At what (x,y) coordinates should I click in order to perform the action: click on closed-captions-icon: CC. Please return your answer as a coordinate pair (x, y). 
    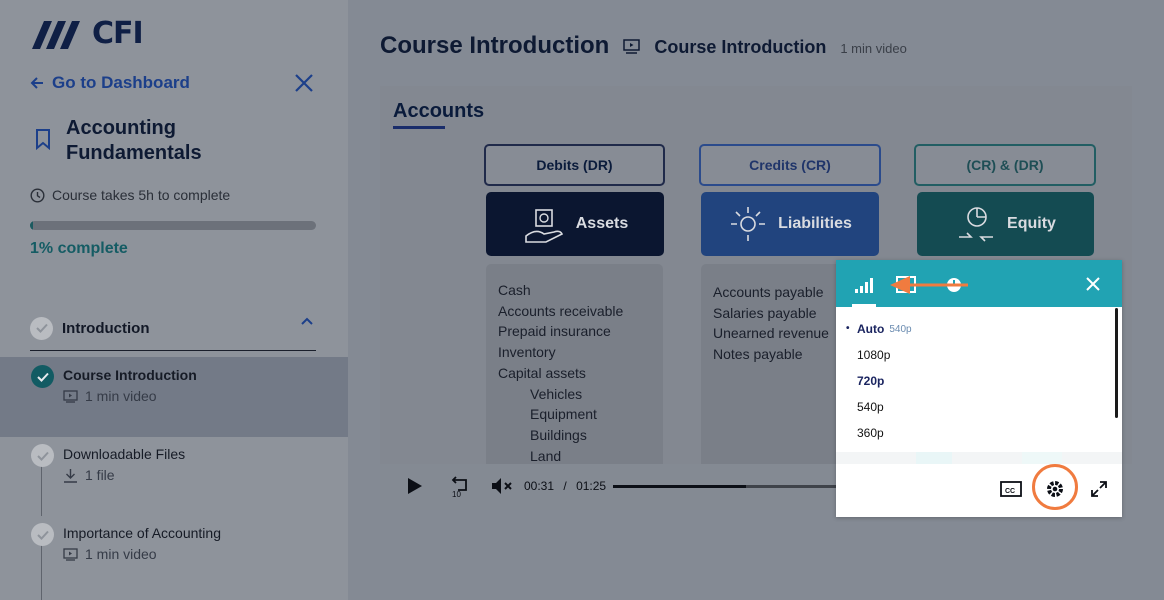
    Looking at the image, I should click on (1011, 489).